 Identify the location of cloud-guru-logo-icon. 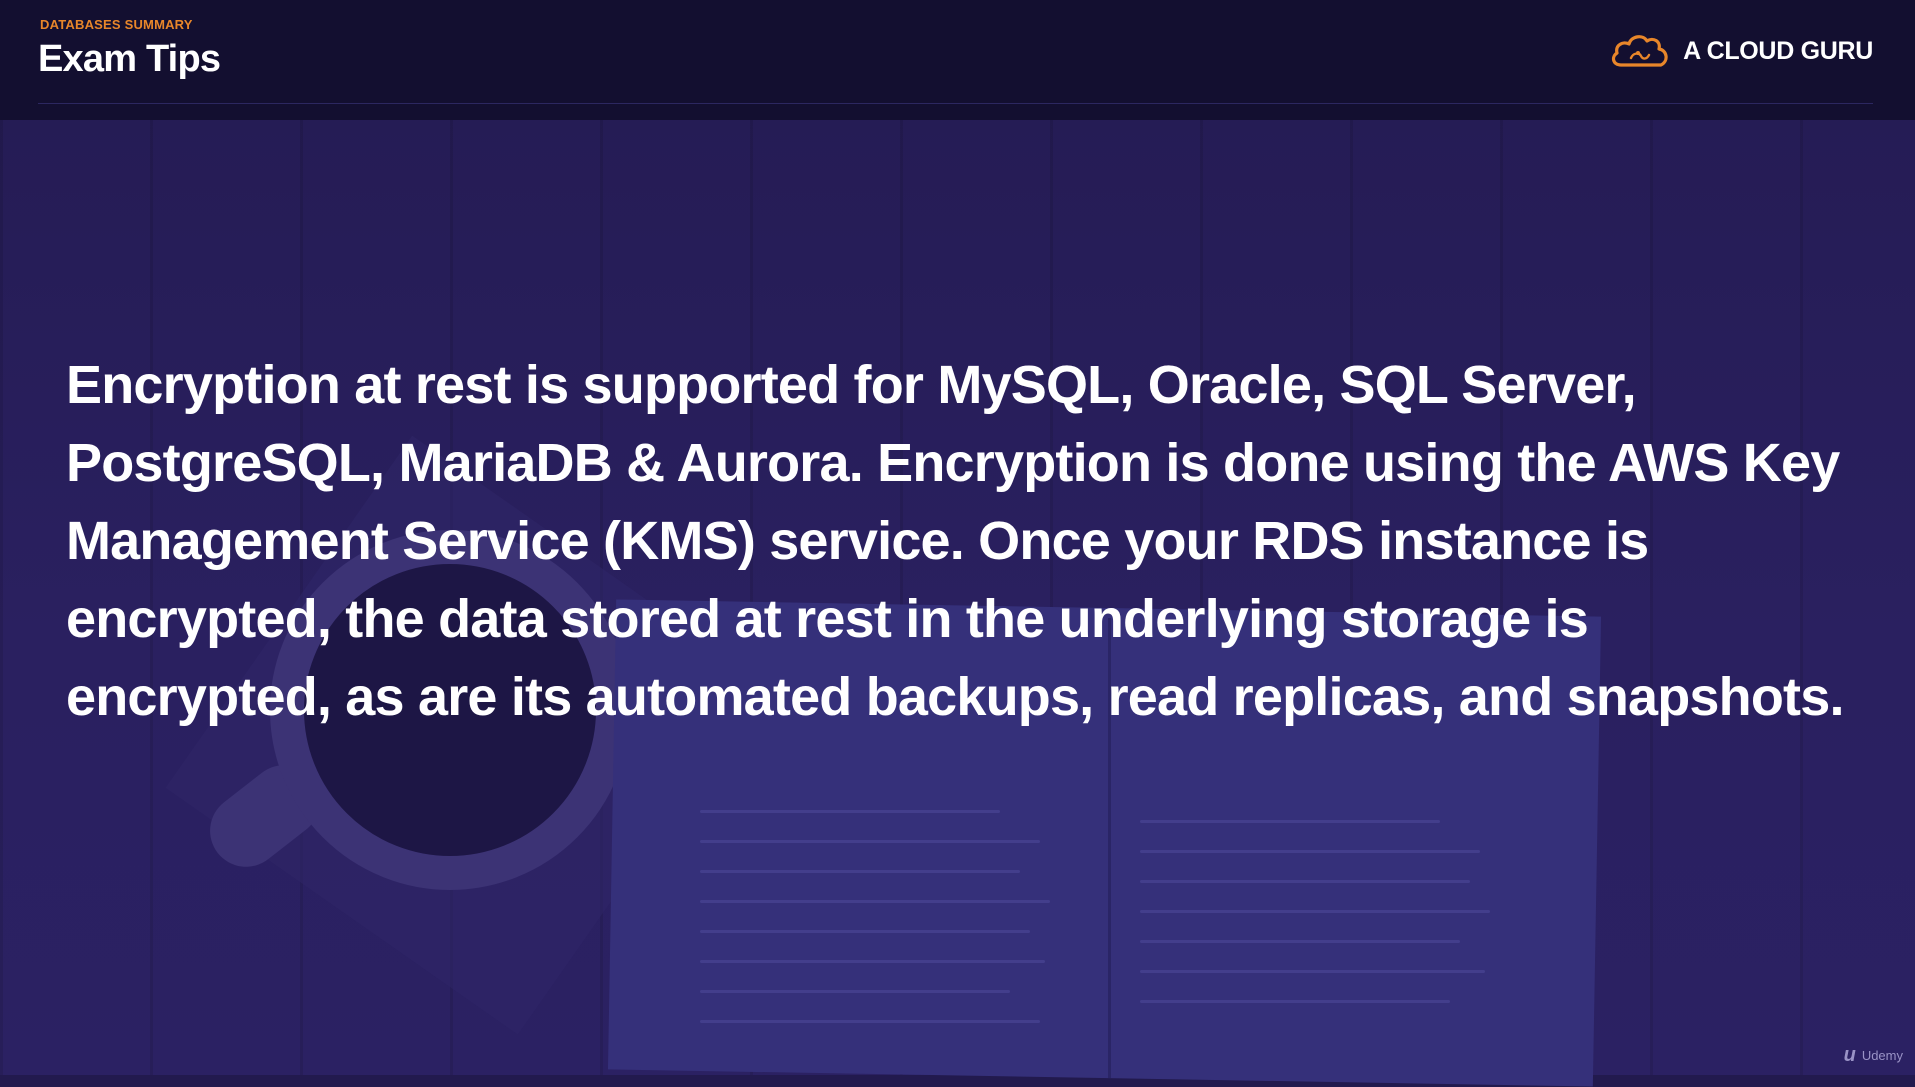
(1640, 51).